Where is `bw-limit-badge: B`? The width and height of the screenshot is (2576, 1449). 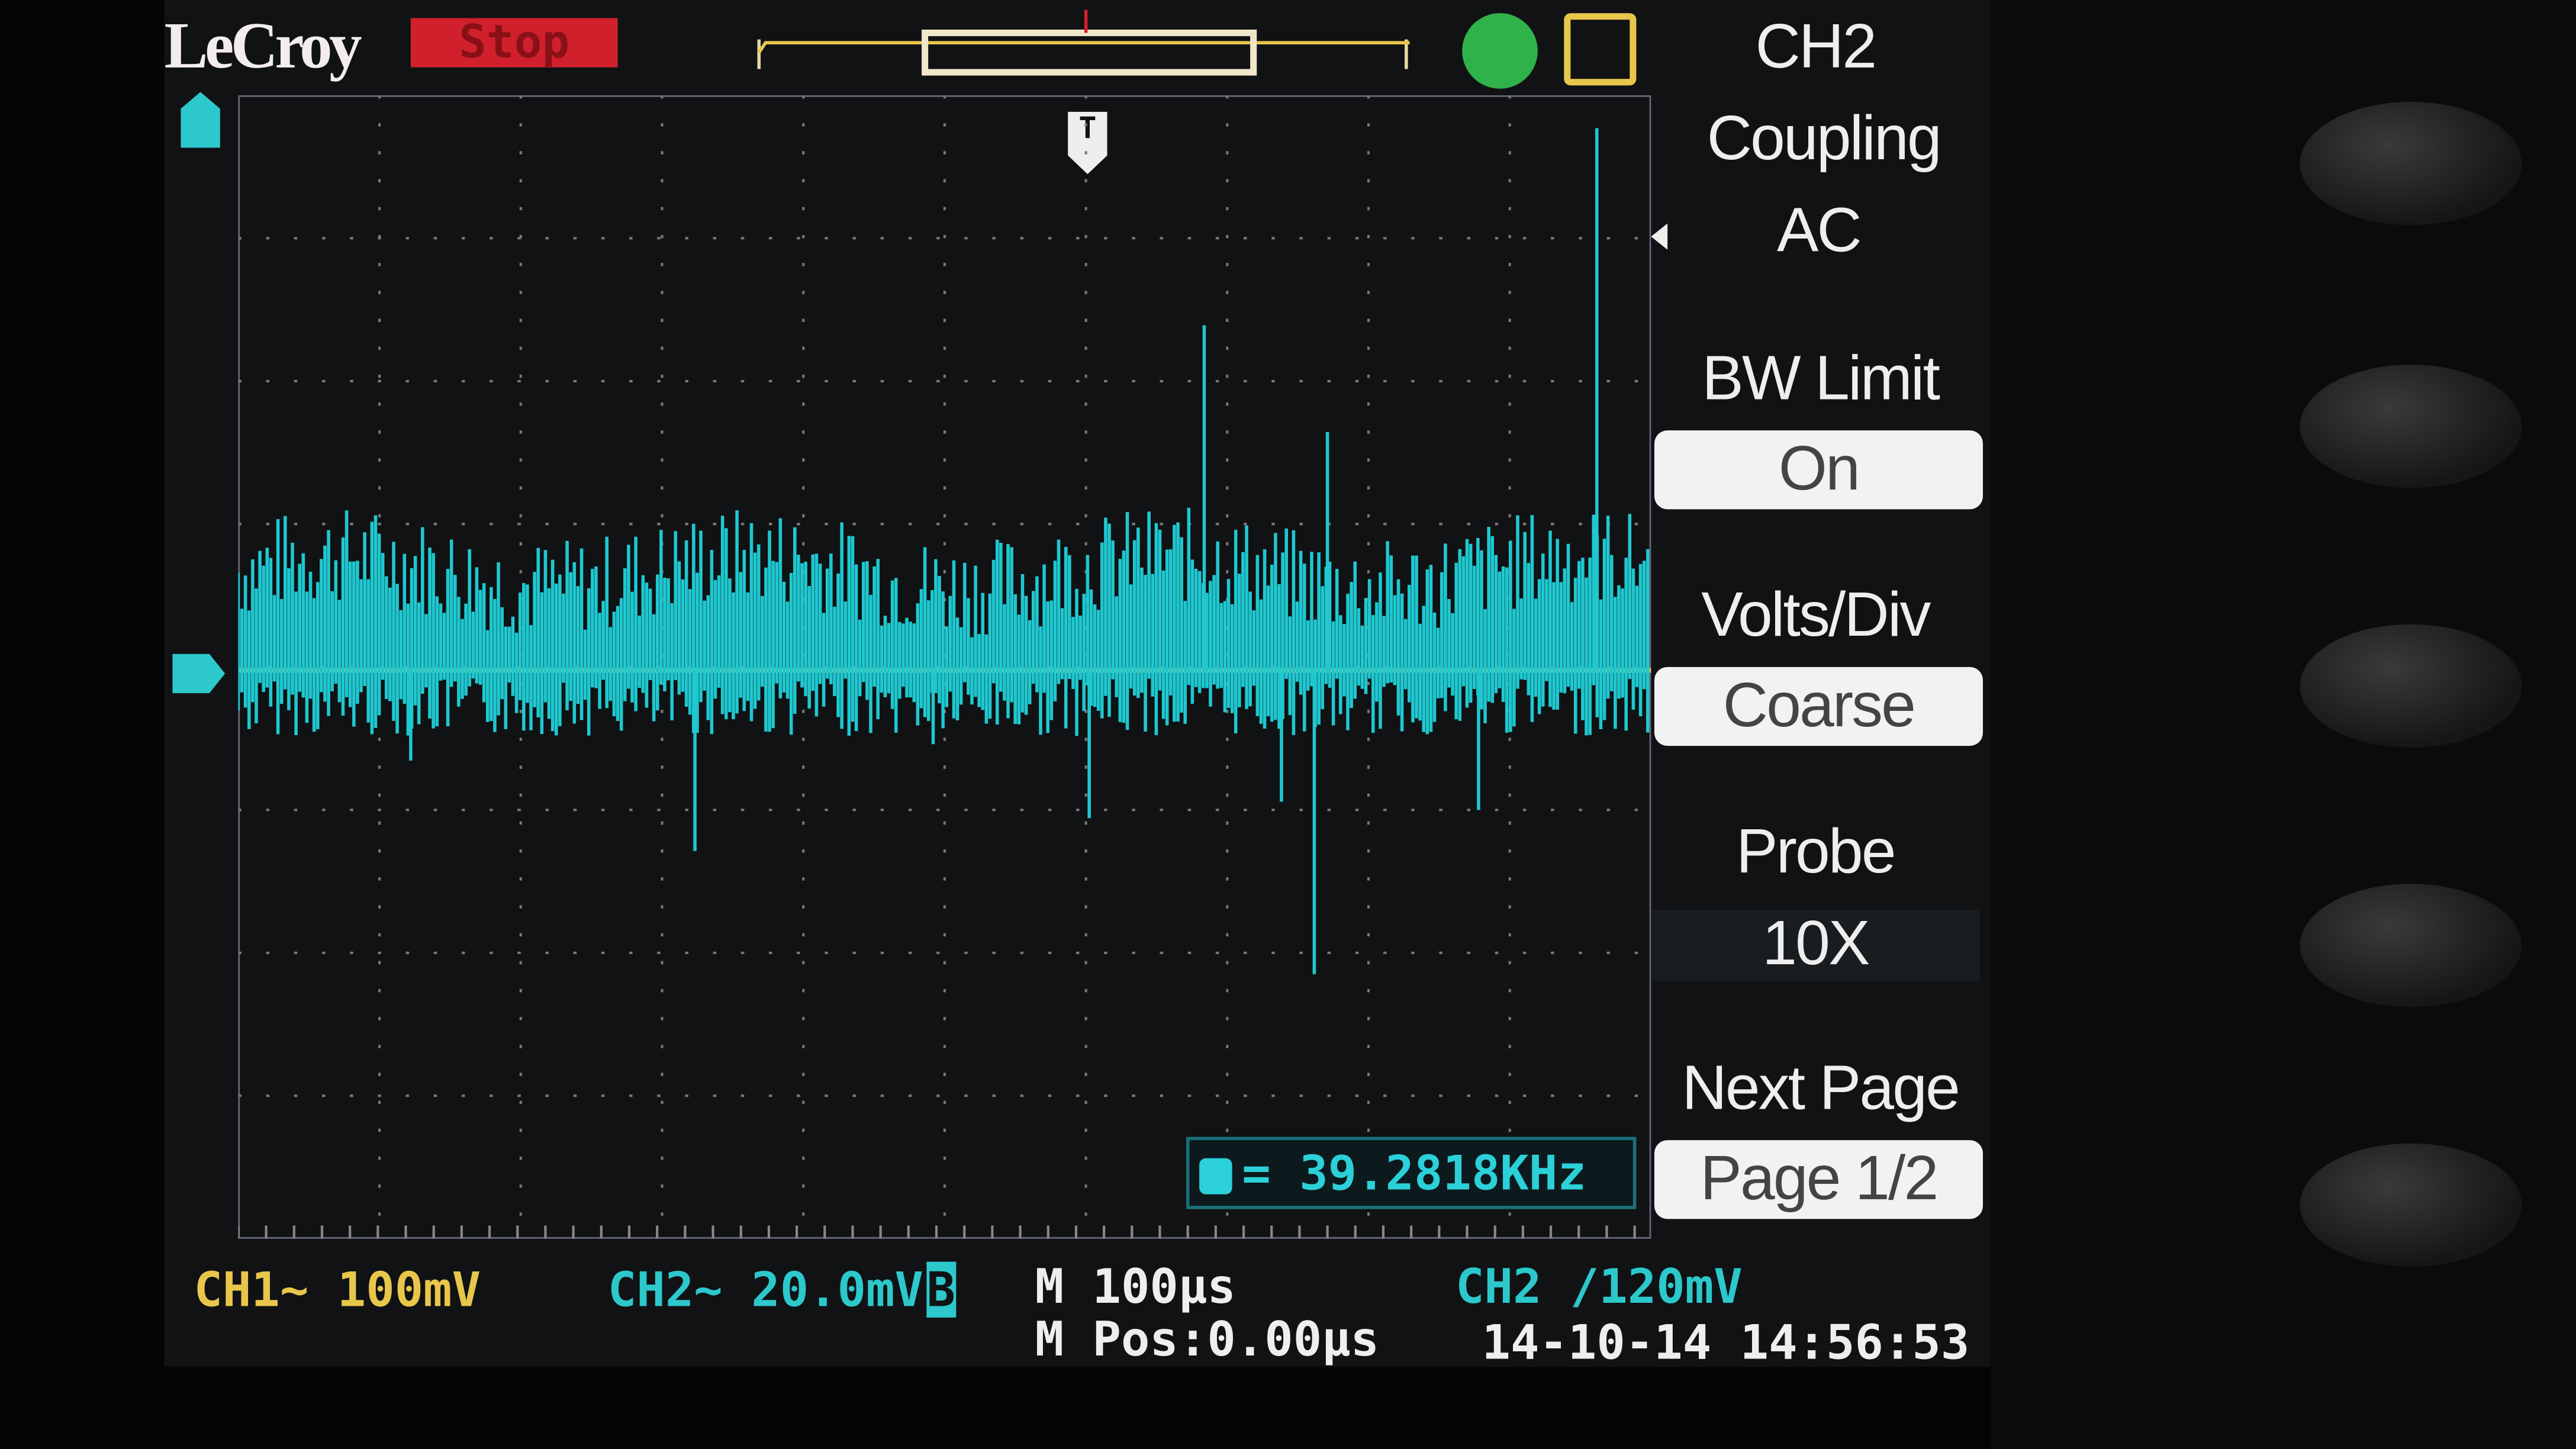
bw-limit-badge: B is located at coordinates (941, 1289).